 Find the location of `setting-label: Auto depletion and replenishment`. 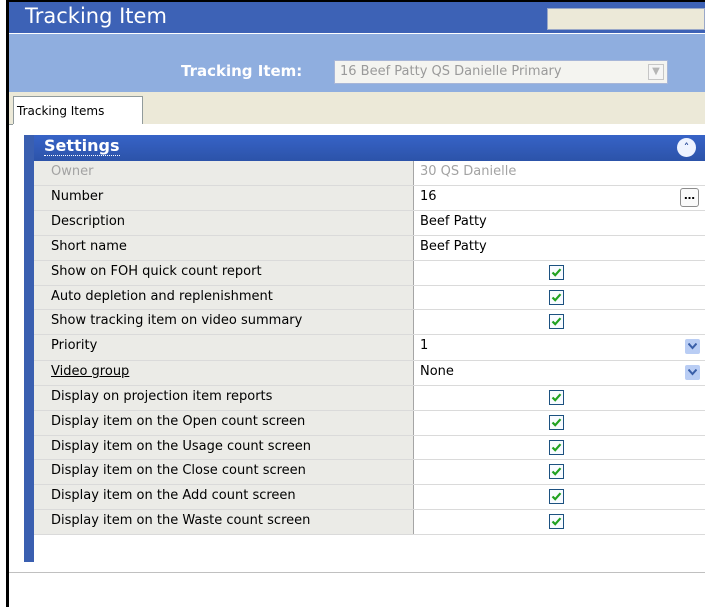

setting-label: Auto depletion and replenishment is located at coordinates (224, 297).